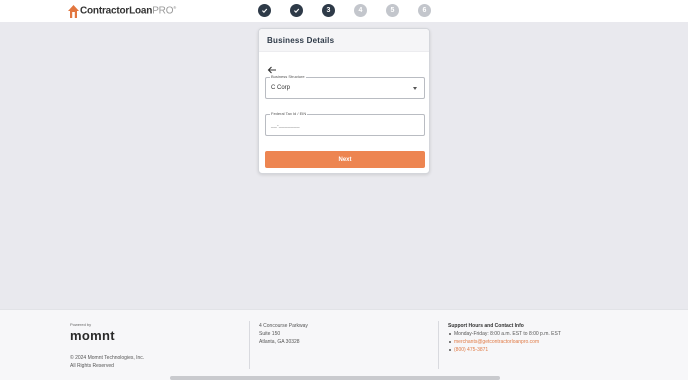 This screenshot has height=380, width=688. I want to click on support-email-item: merchants@getcontractorloanpro.com, so click(505, 342).